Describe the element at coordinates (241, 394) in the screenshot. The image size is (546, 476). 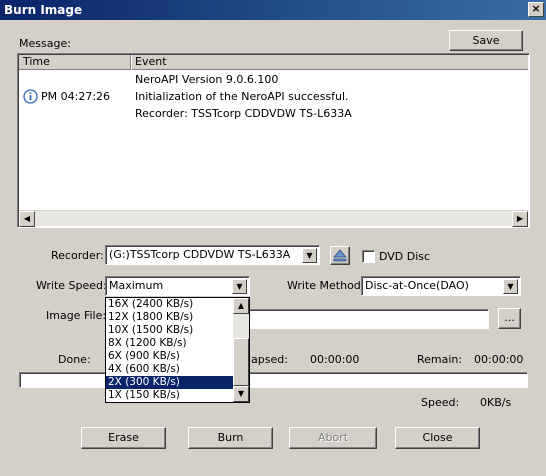
I see `scroll-down-icon: ▼` at that location.